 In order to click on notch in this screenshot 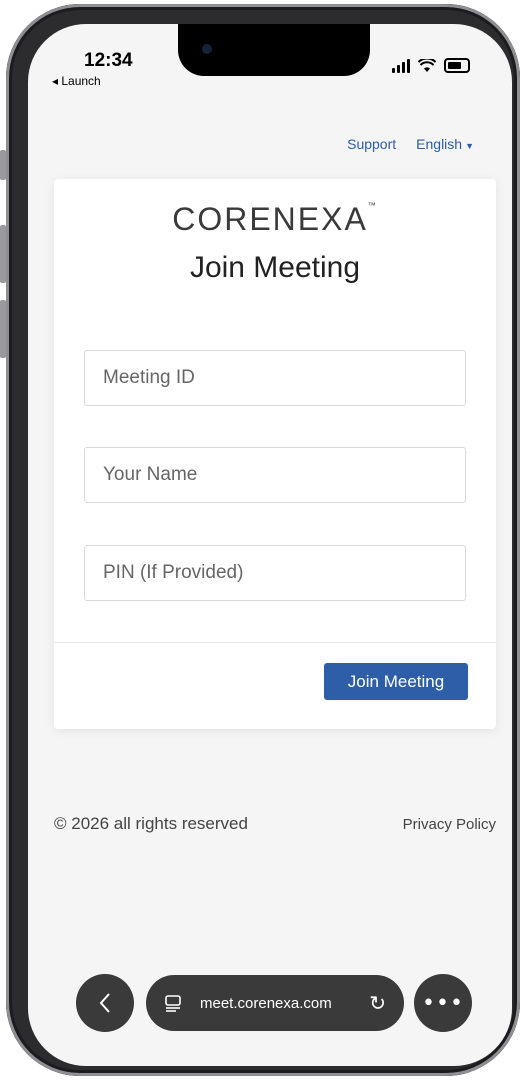, I will do `click(274, 50)`.